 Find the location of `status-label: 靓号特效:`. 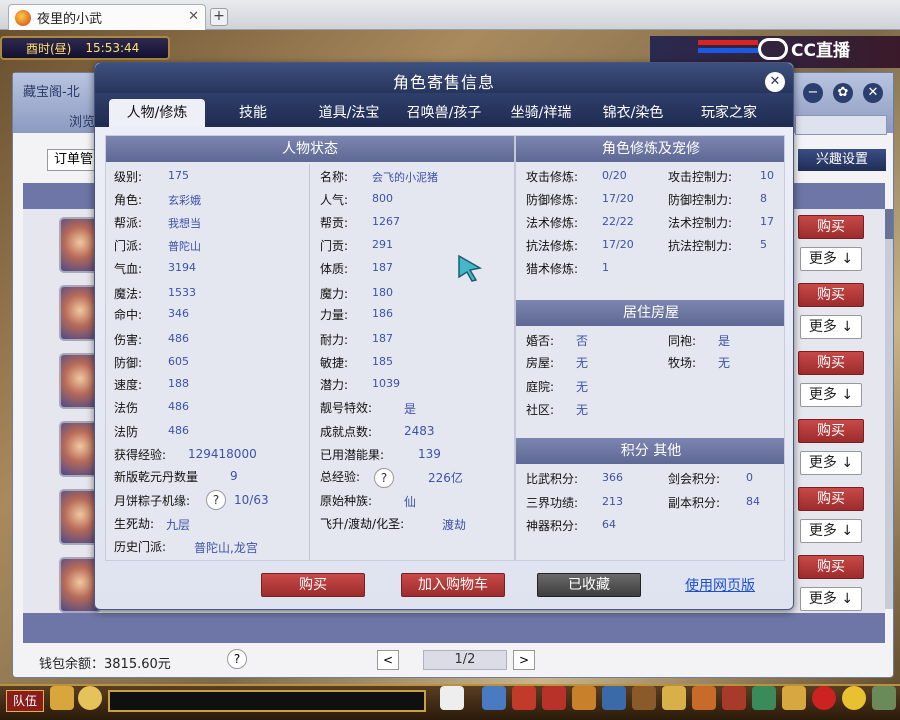

status-label: 靓号特效: is located at coordinates (346, 408).